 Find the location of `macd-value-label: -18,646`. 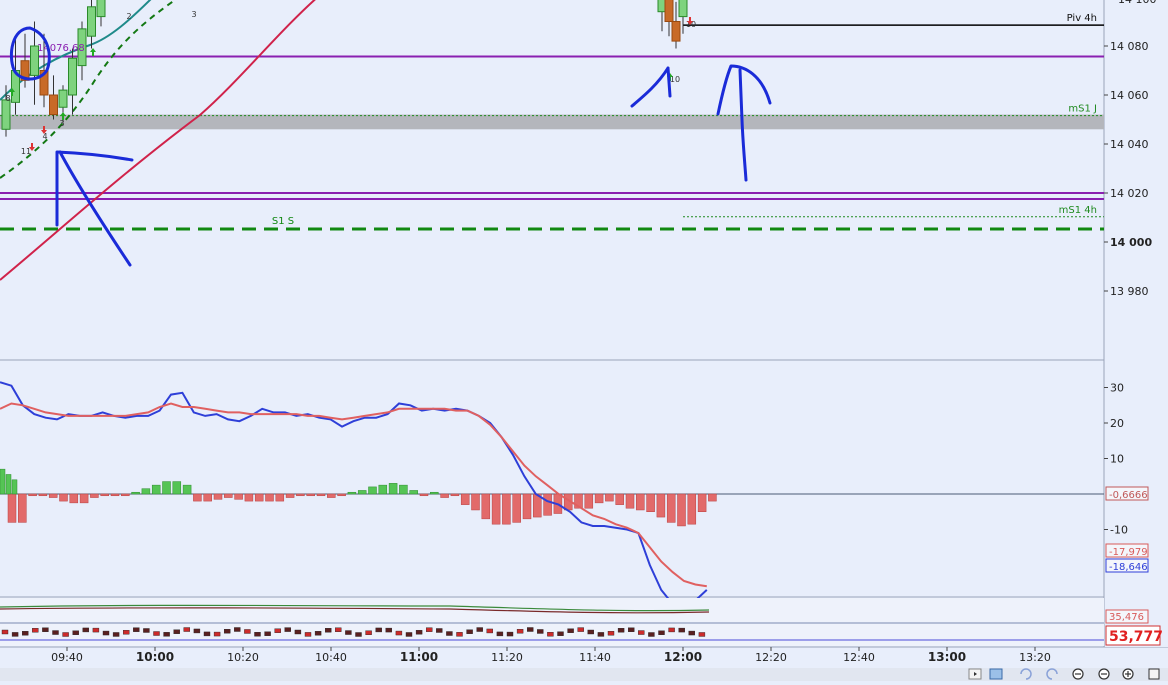

macd-value-label: -18,646 is located at coordinates (1128, 567).